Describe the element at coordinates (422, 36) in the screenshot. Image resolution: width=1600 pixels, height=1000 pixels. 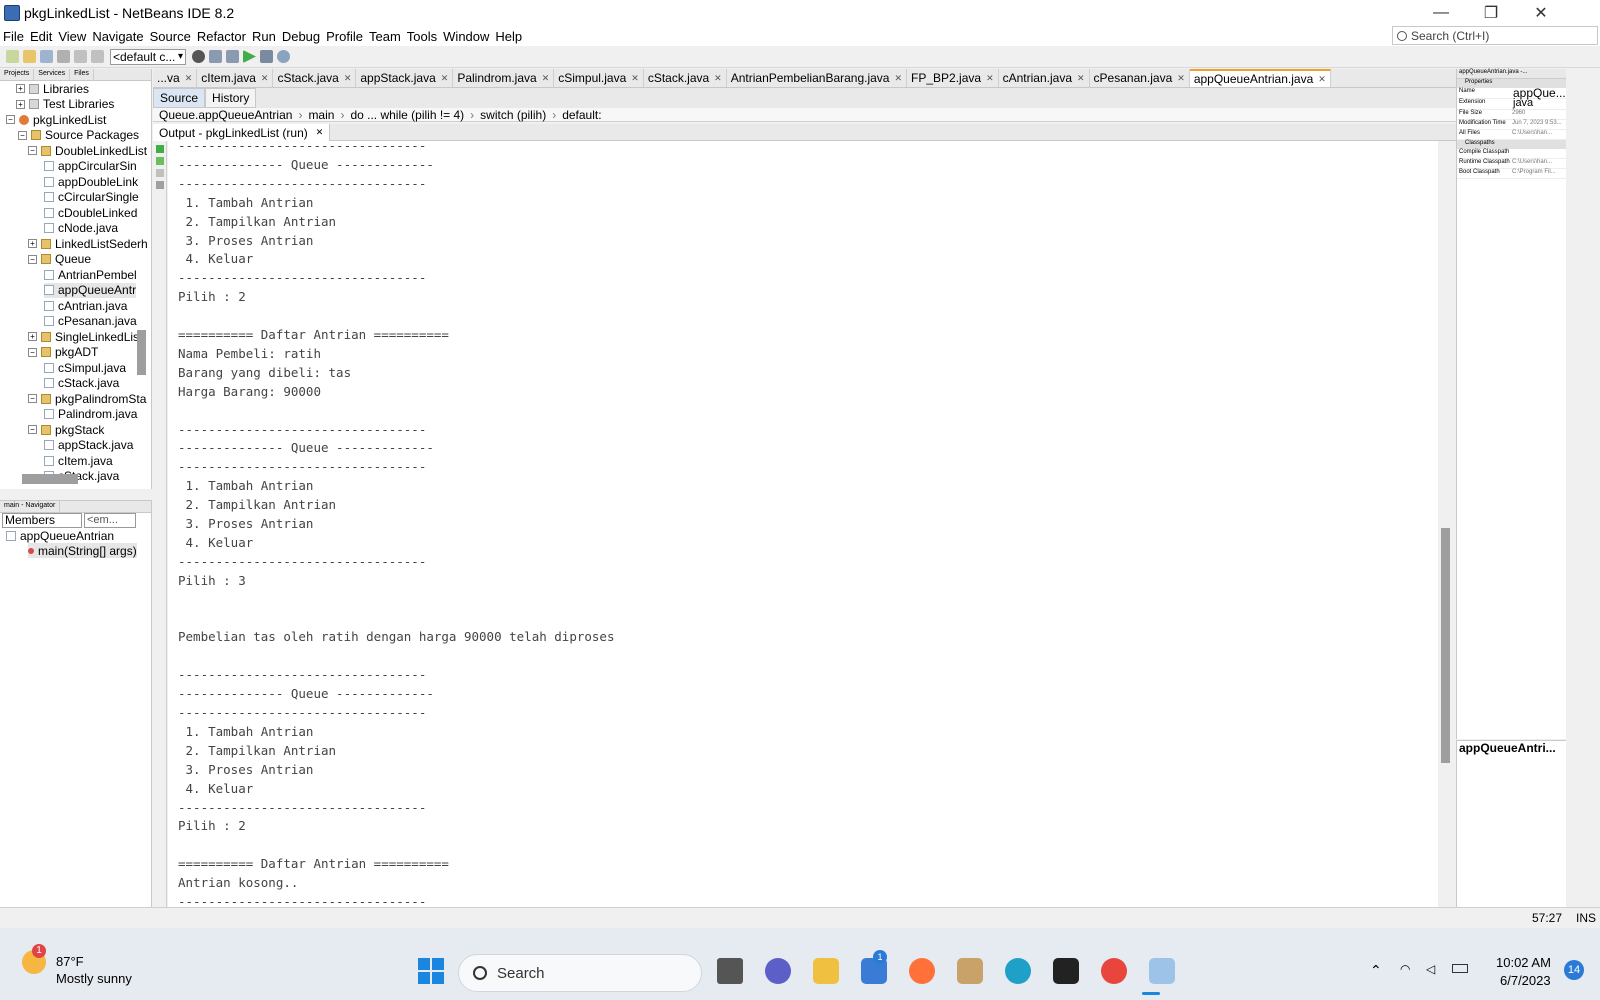
I see `menu-tools: Tools` at that location.